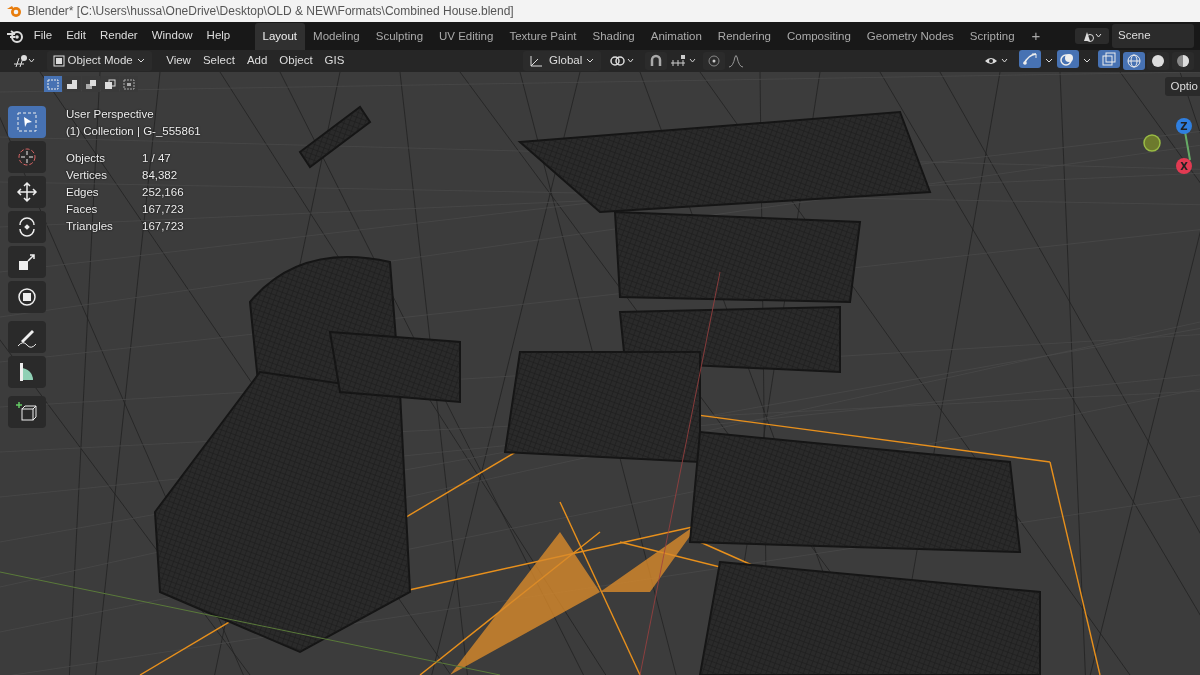  Describe the element at coordinates (536, 61) in the screenshot. I see `orientation-icon` at that location.